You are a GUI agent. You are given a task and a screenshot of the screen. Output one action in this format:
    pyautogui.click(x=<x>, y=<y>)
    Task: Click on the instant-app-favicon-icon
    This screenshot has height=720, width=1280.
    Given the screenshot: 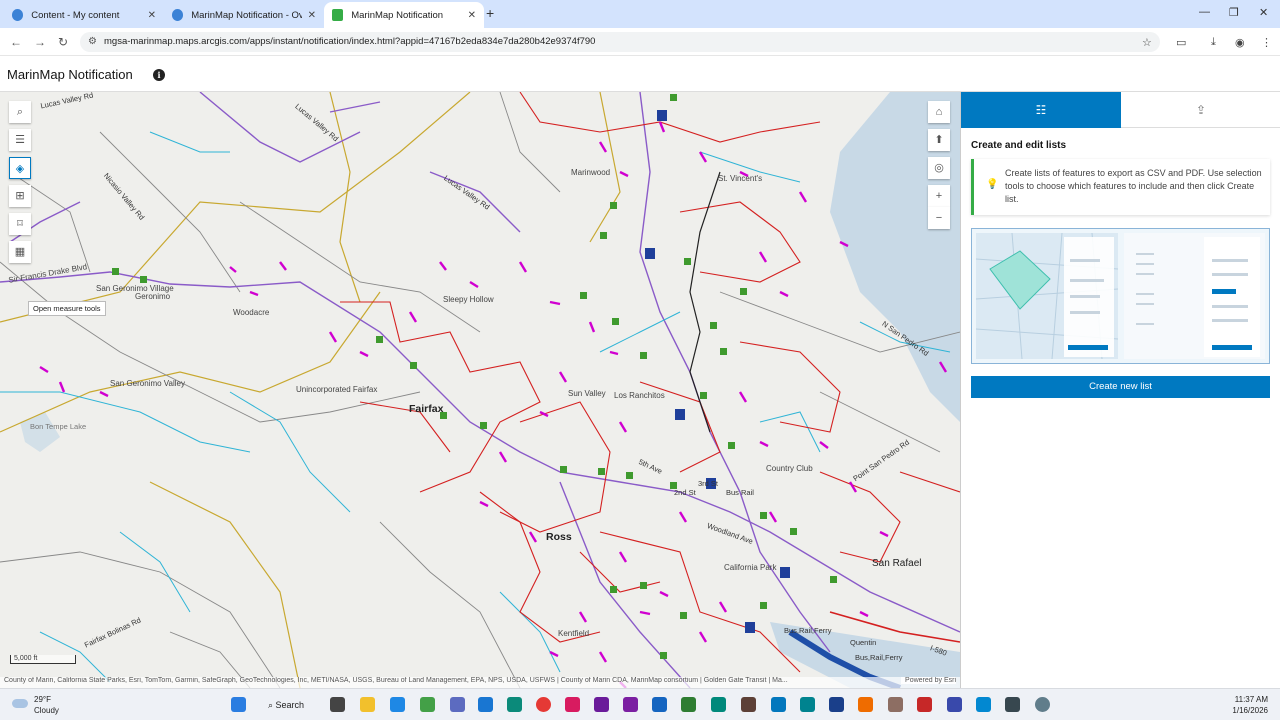 What is the action you would take?
    pyautogui.click(x=338, y=15)
    